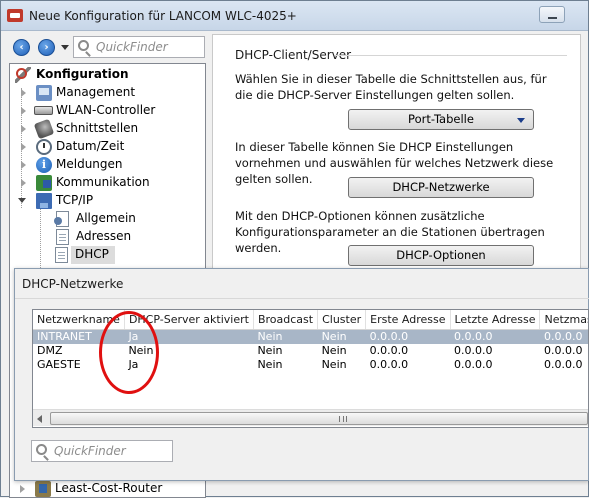  I want to click on history-dropdown-icon, so click(65, 47).